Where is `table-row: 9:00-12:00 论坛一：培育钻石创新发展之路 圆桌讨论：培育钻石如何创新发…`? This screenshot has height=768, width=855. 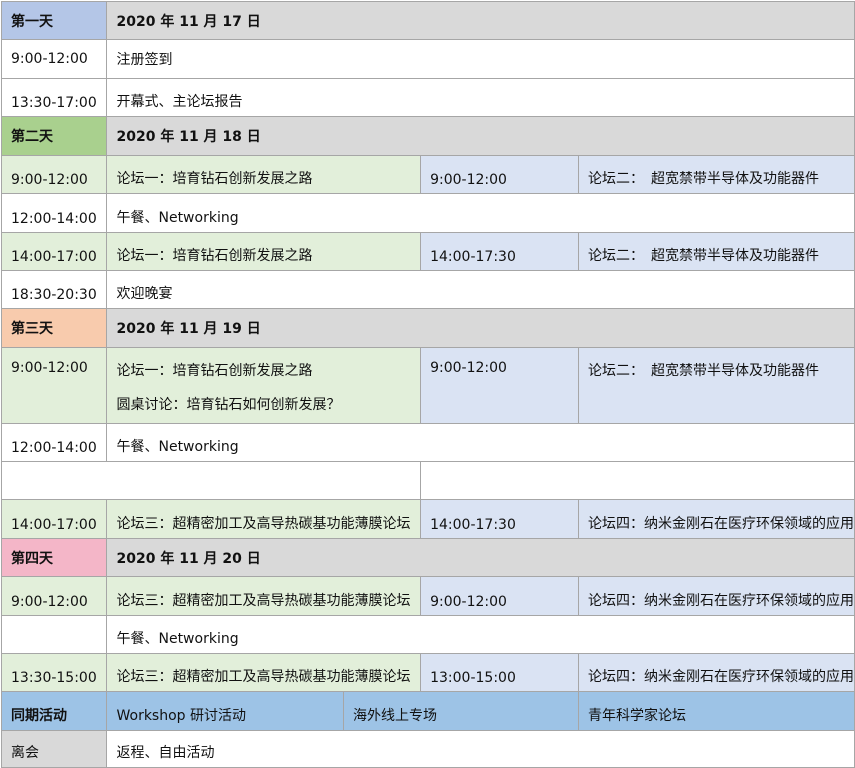 table-row: 9:00-12:00 论坛一：培育钻石创新发展之路 圆桌讨论：培育钻石如何创新发… is located at coordinates (427, 385).